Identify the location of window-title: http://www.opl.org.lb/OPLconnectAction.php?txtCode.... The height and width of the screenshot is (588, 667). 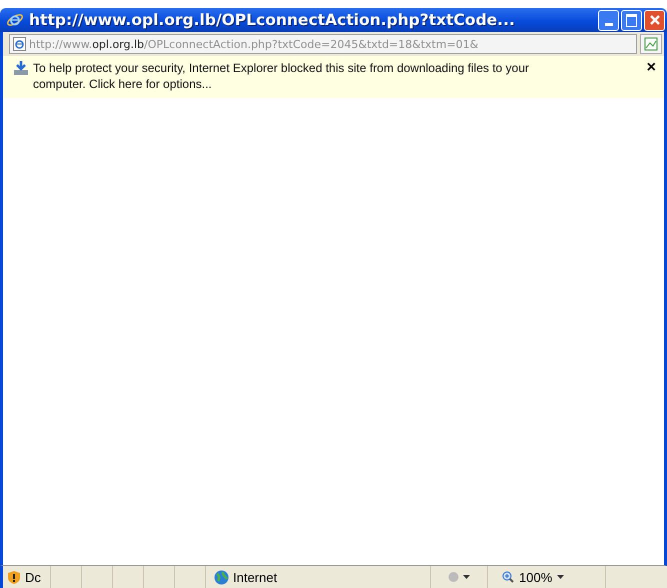
(272, 20).